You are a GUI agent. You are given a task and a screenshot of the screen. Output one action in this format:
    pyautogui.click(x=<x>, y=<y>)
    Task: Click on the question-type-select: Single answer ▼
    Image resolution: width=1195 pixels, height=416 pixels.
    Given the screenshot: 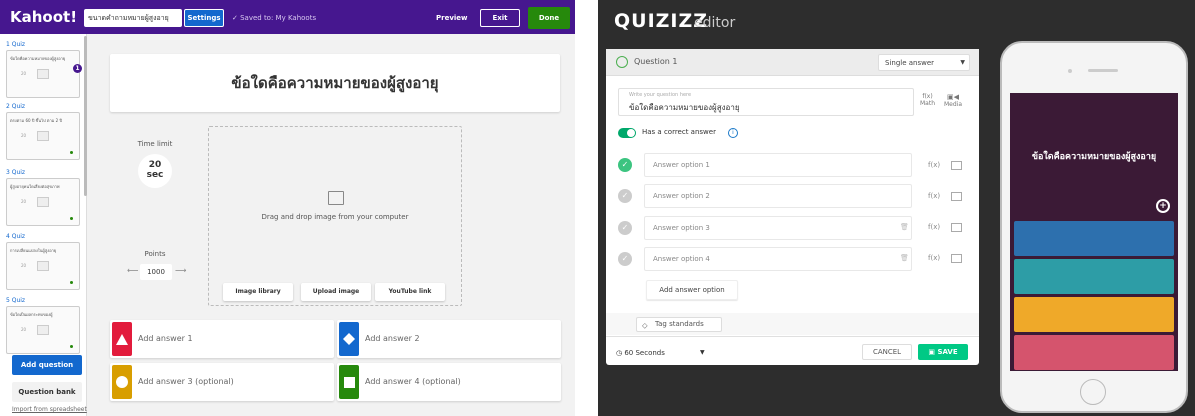 What is the action you would take?
    pyautogui.click(x=924, y=62)
    